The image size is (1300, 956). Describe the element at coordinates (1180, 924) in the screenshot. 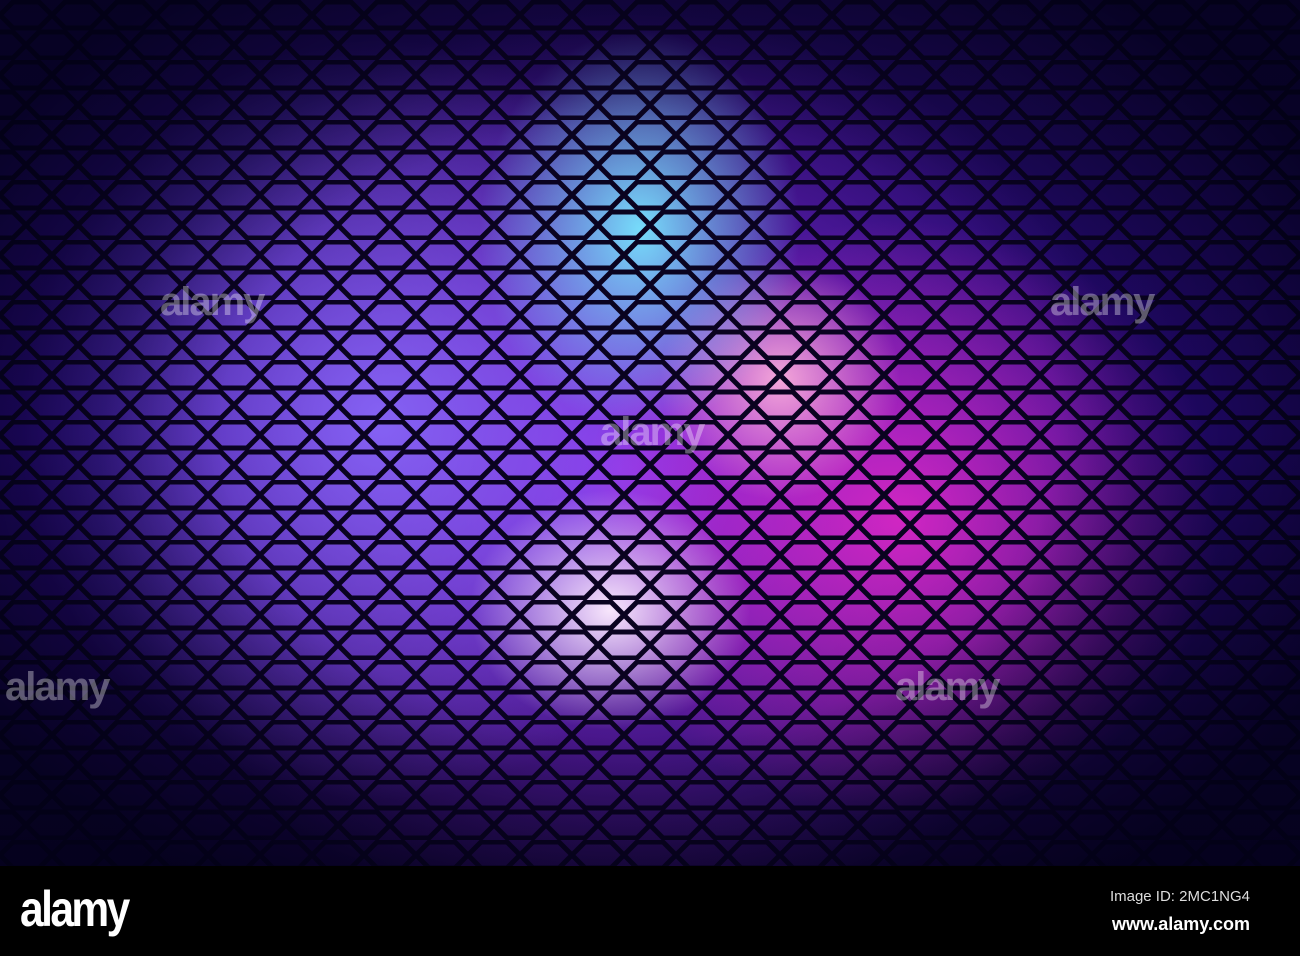

I see `site-url: www.alamy.com` at that location.